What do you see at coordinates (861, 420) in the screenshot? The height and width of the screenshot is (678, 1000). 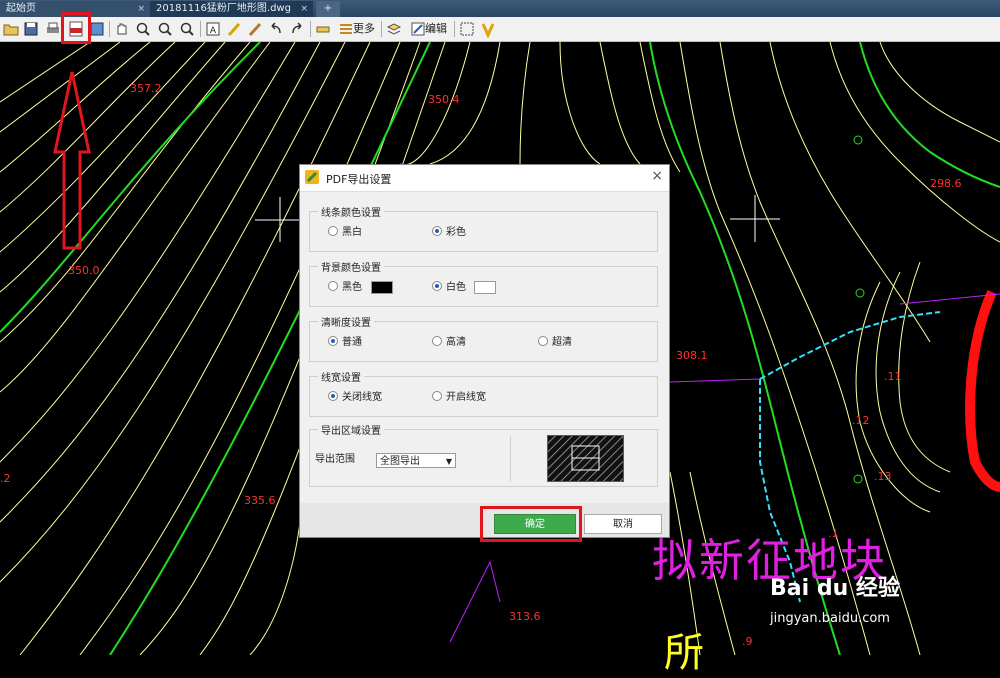 I see `elevation-label: .12` at bounding box center [861, 420].